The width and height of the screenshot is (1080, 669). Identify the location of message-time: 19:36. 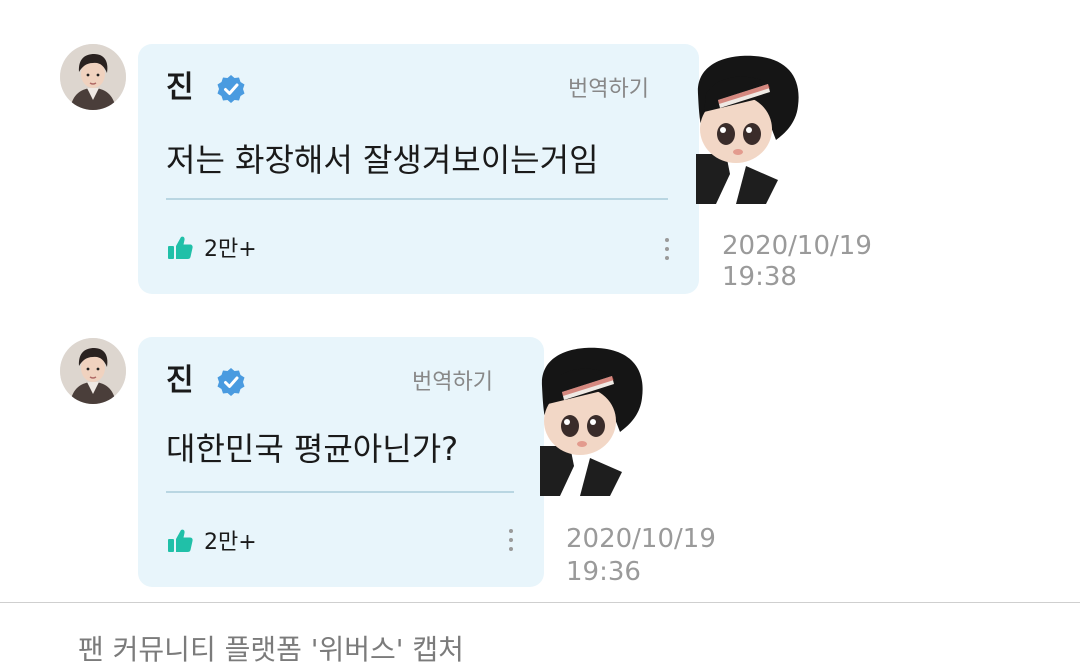
(603, 572).